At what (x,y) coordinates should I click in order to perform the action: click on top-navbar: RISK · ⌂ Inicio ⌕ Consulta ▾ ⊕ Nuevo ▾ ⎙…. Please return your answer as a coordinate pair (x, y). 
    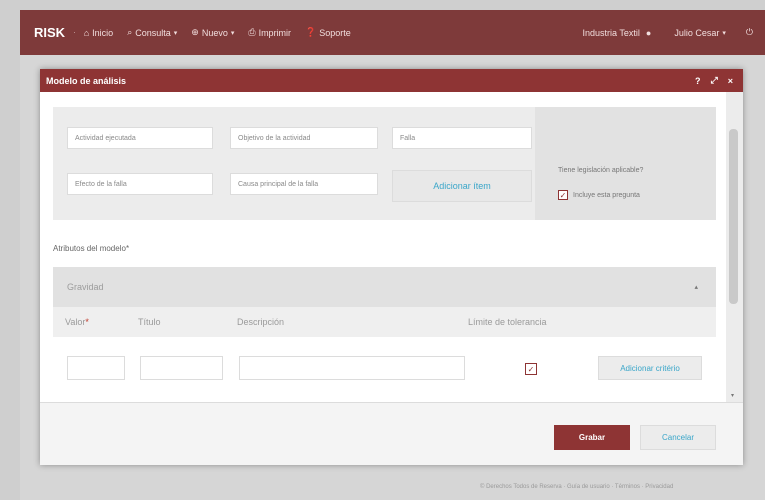
    Looking at the image, I should click on (392, 32).